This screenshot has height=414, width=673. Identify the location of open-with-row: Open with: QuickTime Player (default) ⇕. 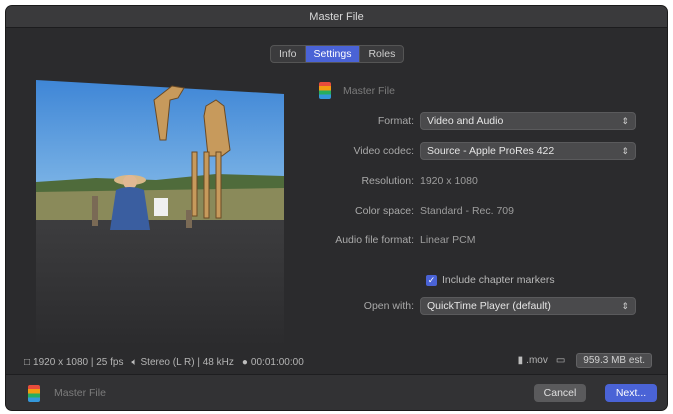
(476, 306).